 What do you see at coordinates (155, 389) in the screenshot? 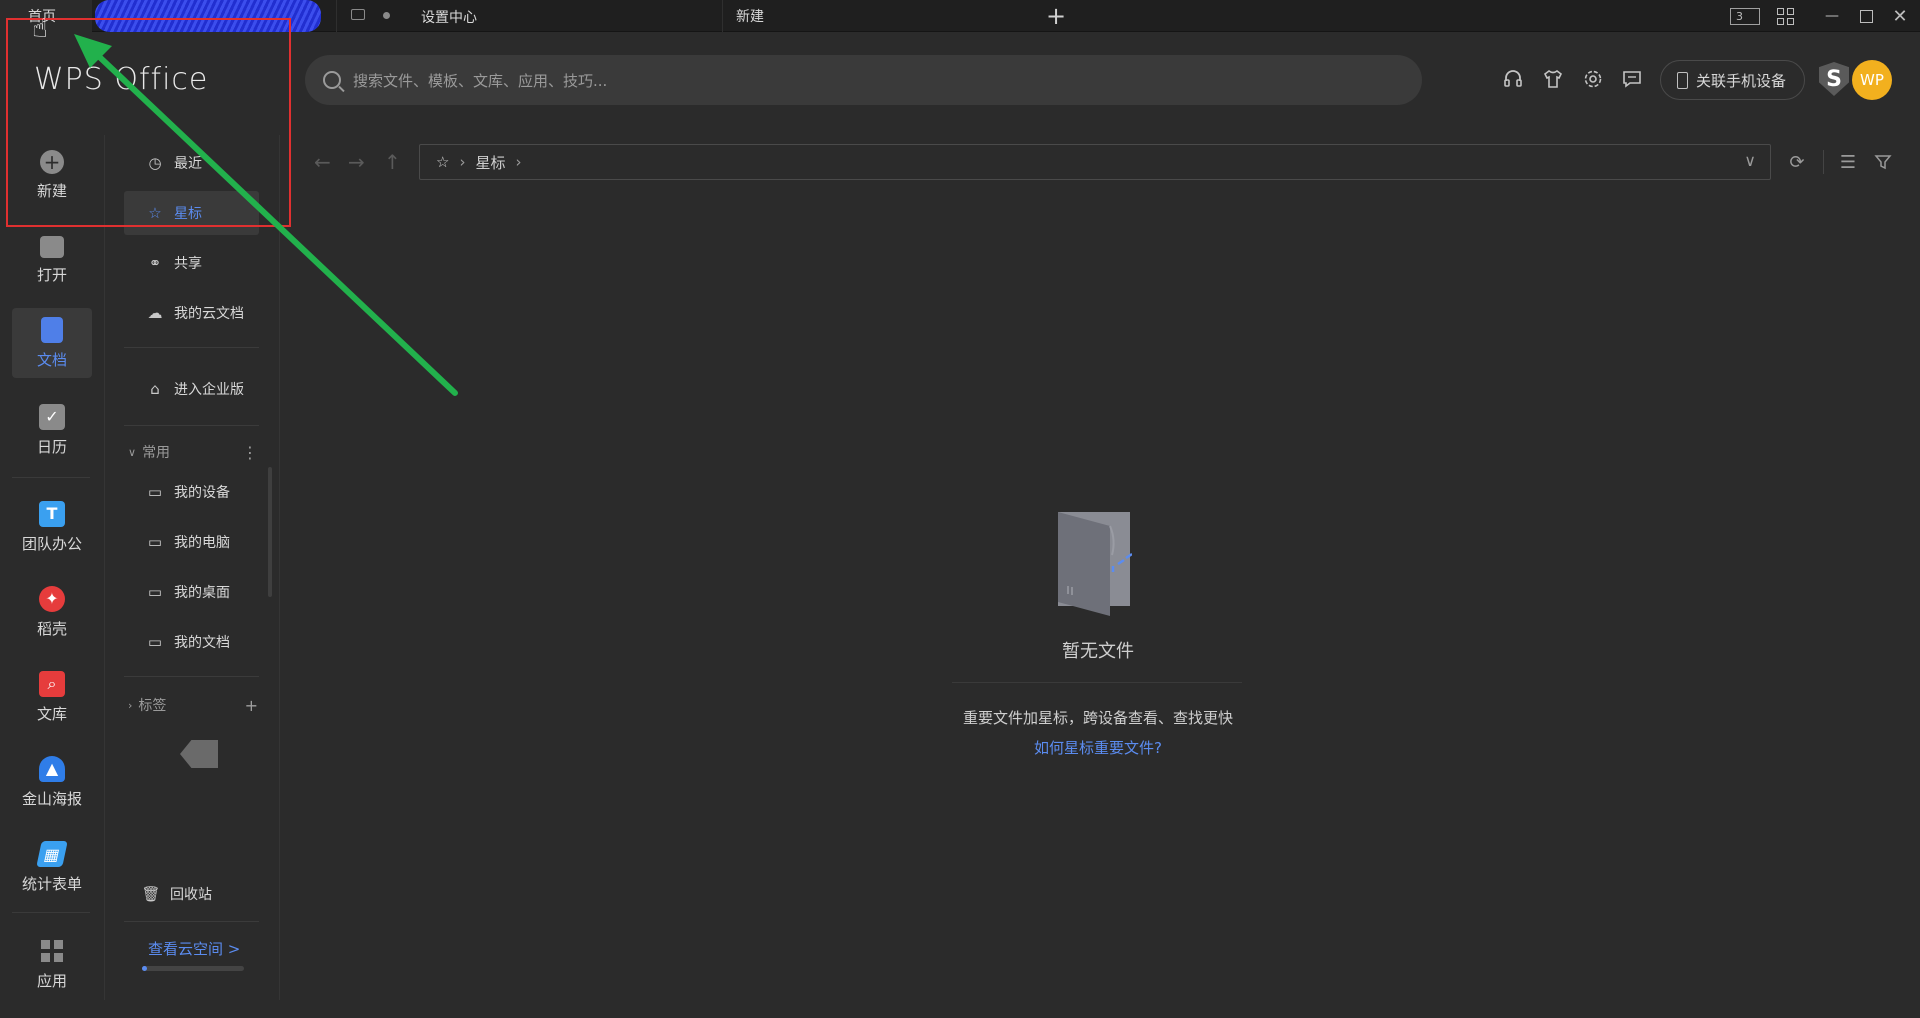
I see `building-icon: ⌂` at bounding box center [155, 389].